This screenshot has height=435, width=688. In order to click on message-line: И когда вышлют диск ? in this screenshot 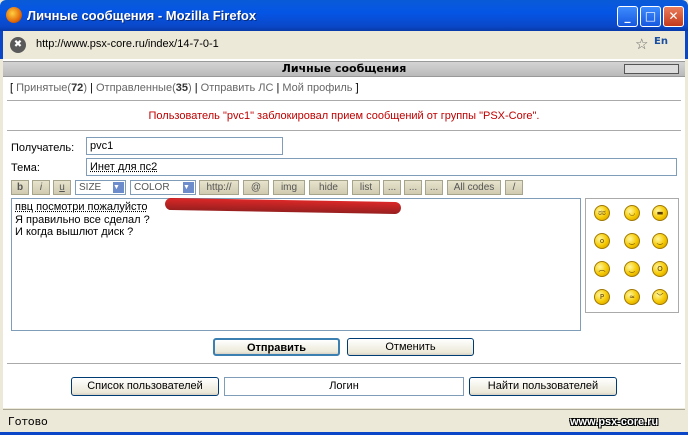, I will do `click(74, 232)`.